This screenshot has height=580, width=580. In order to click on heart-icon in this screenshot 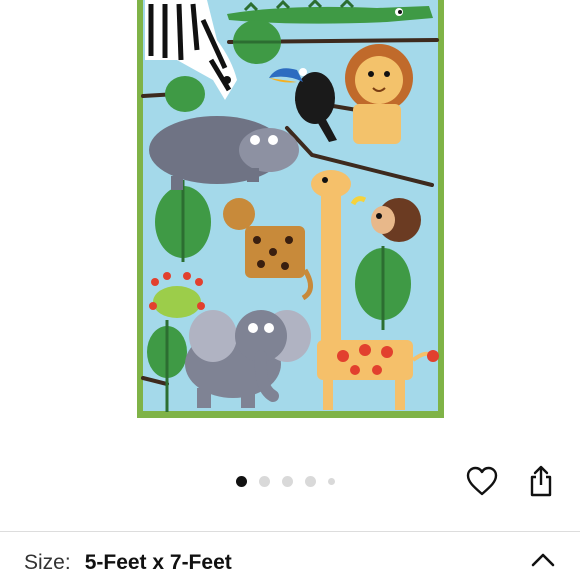, I will do `click(482, 481)`.